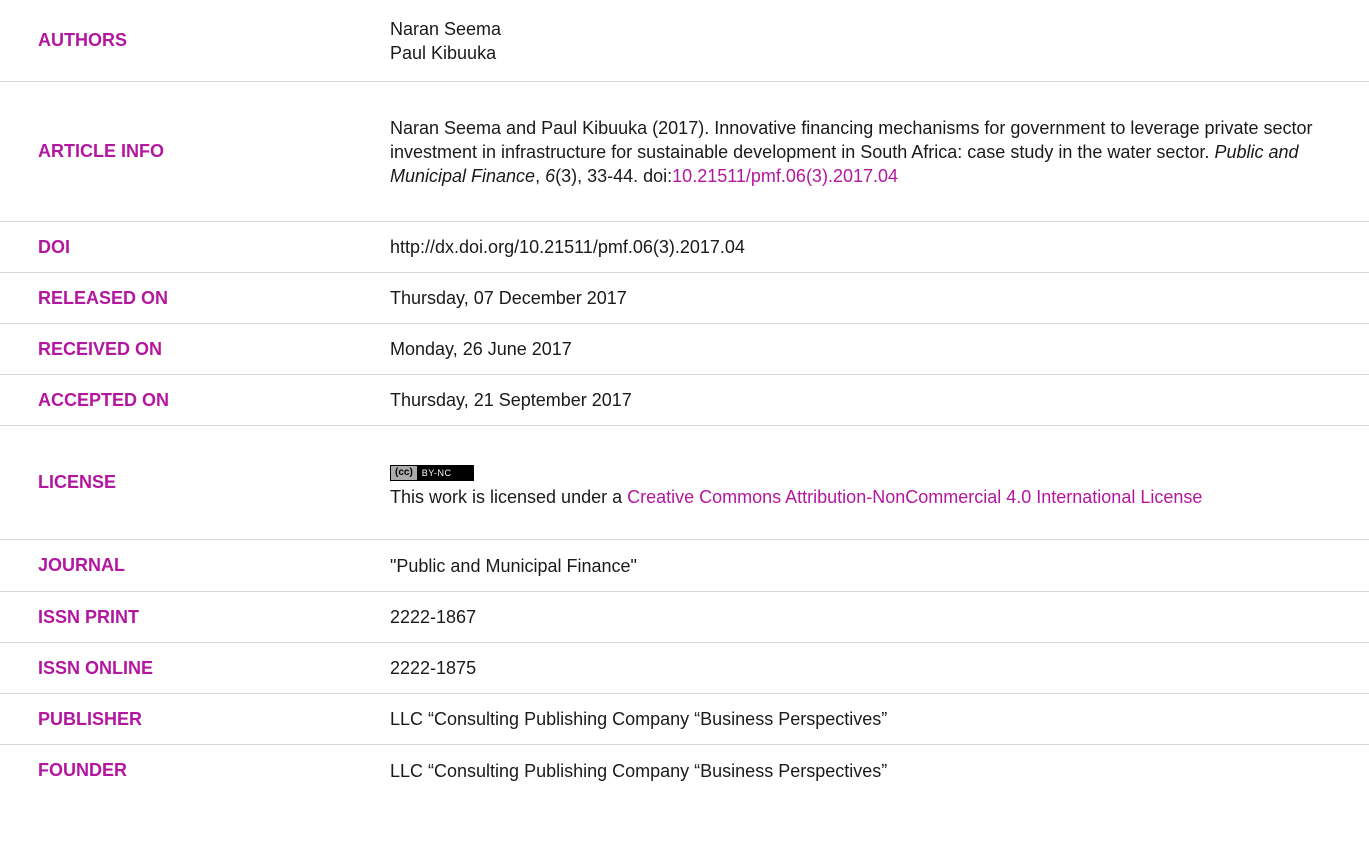 The height and width of the screenshot is (853, 1369). Describe the element at coordinates (481, 349) in the screenshot. I see `received-on-value: Monday, 26 June 2017` at that location.